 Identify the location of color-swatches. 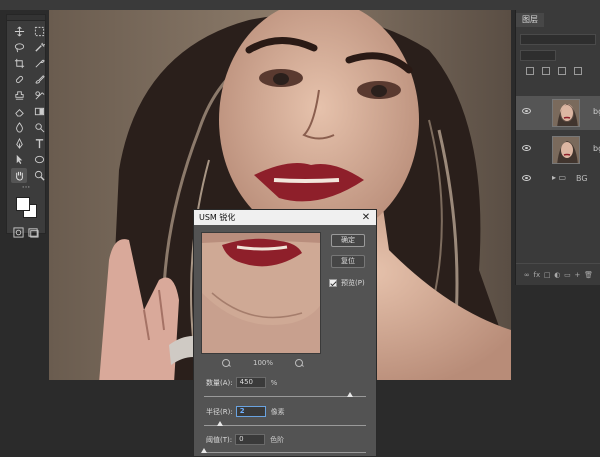
(26, 210).